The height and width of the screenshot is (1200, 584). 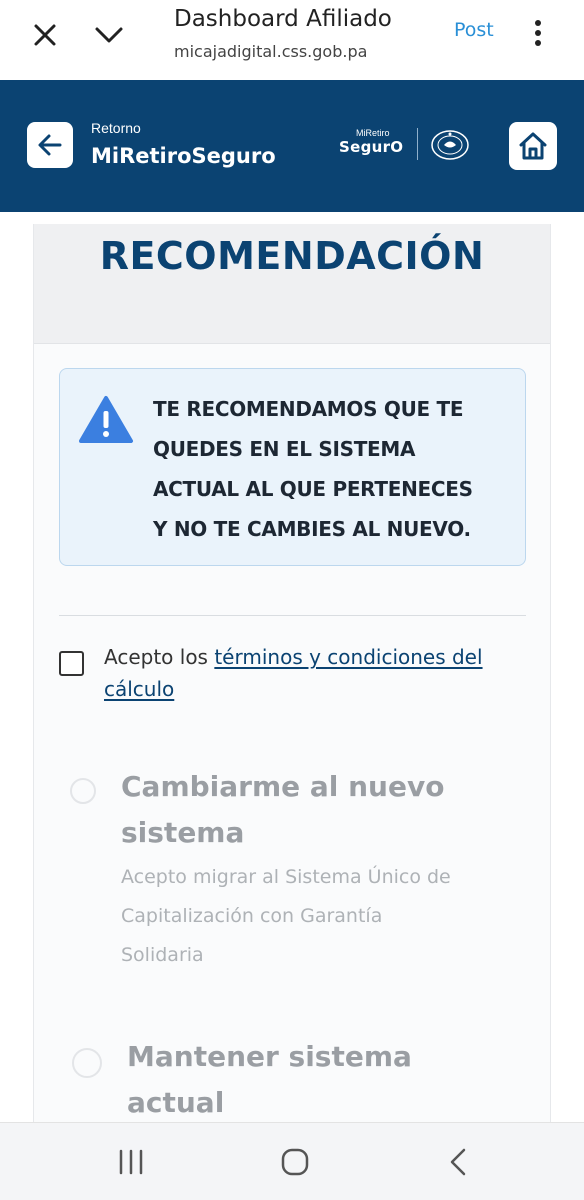 I want to click on section-title: RECOMENDACIÓN, so click(x=292, y=256).